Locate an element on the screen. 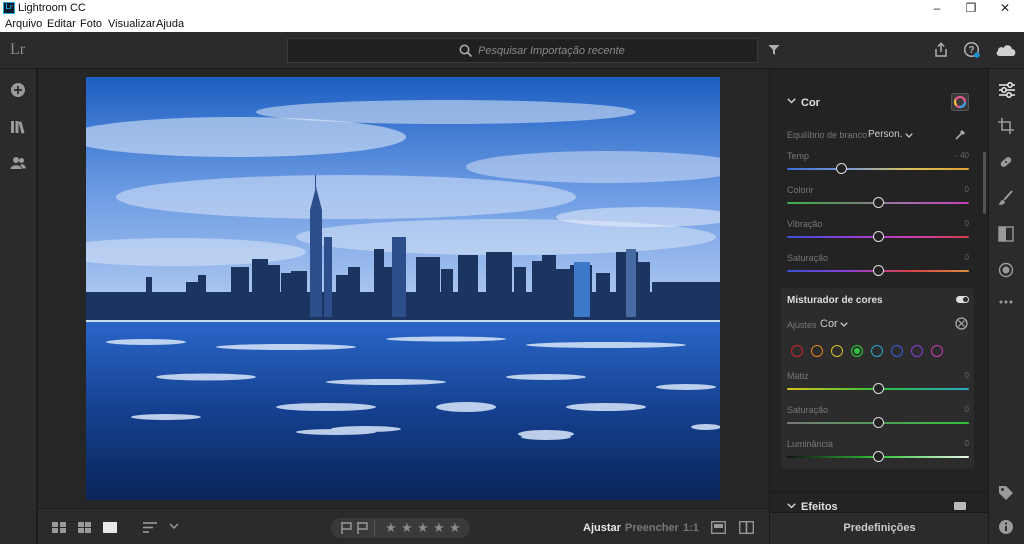  filter-icon is located at coordinates (774, 50).